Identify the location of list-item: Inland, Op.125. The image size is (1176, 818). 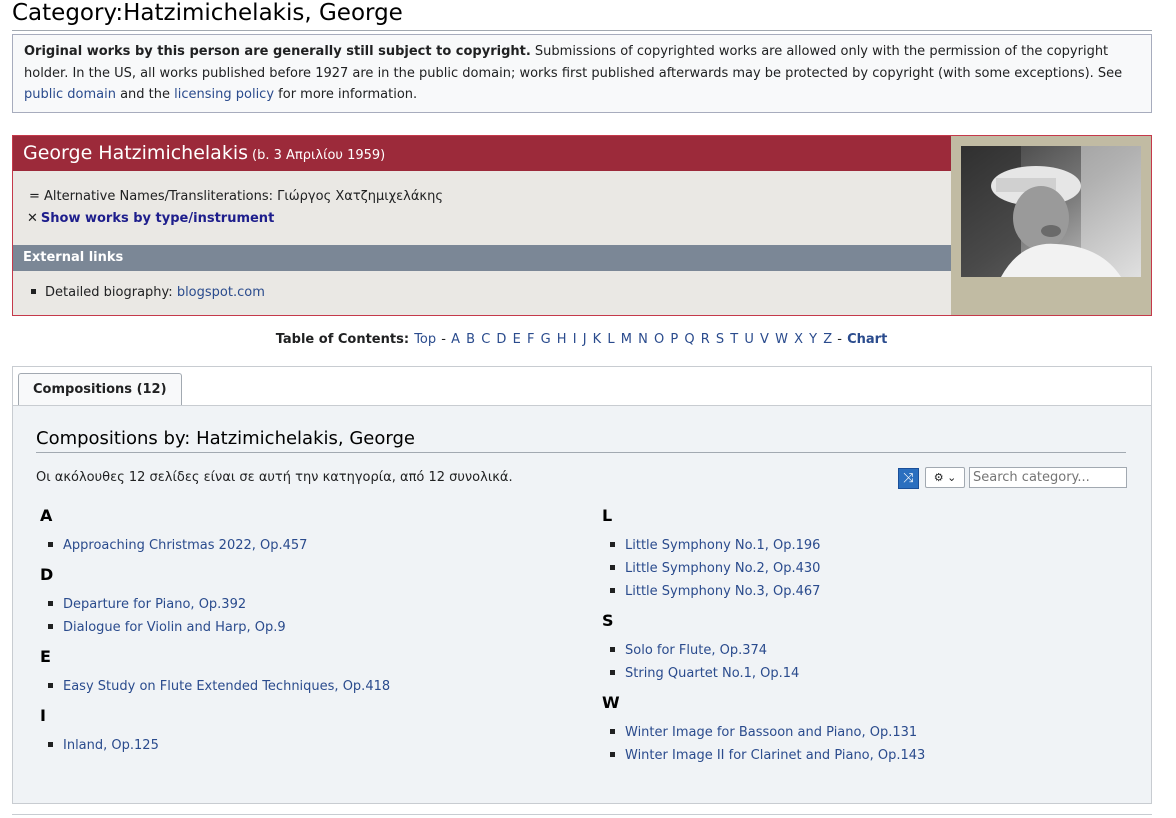
(215, 745).